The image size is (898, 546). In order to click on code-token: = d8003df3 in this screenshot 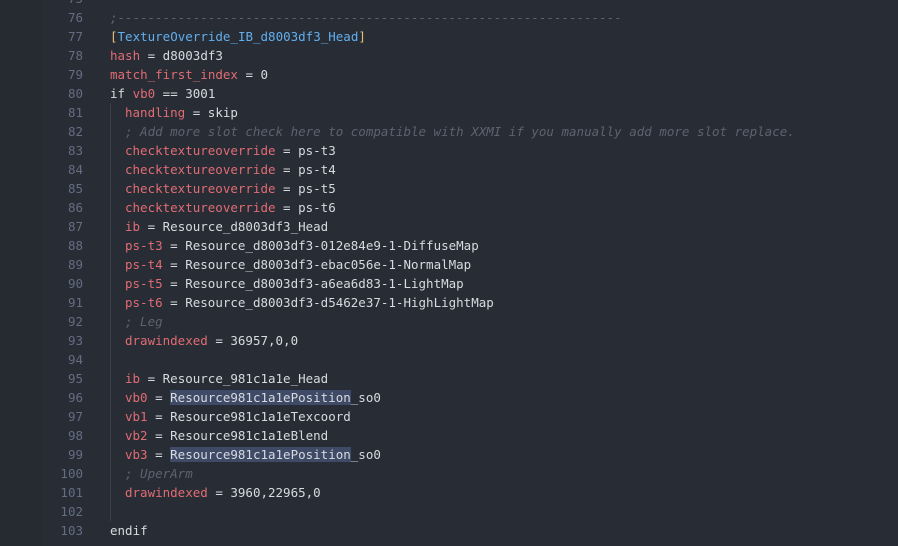, I will do `click(181, 55)`.